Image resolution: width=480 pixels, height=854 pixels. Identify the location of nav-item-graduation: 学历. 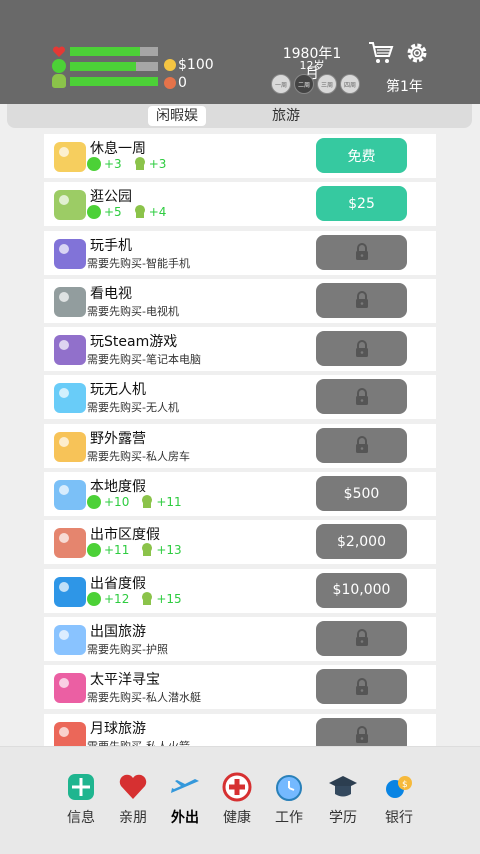
(343, 799).